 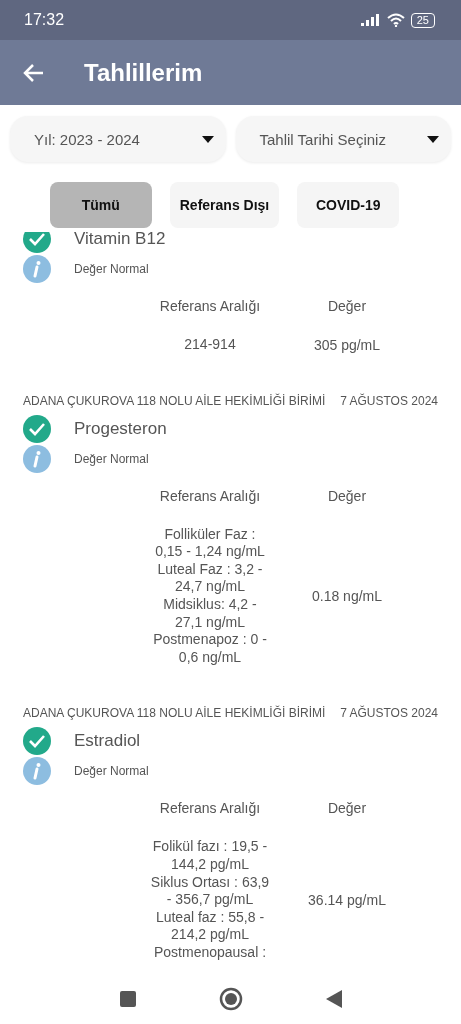 I want to click on back-arrow-icon, so click(x=33, y=72).